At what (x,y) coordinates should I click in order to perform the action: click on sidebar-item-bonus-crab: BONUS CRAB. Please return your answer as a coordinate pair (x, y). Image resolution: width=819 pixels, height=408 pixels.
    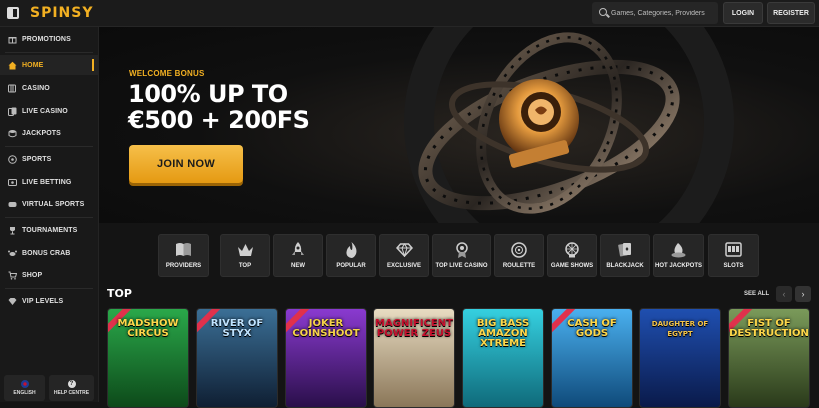
    Looking at the image, I should click on (49, 253).